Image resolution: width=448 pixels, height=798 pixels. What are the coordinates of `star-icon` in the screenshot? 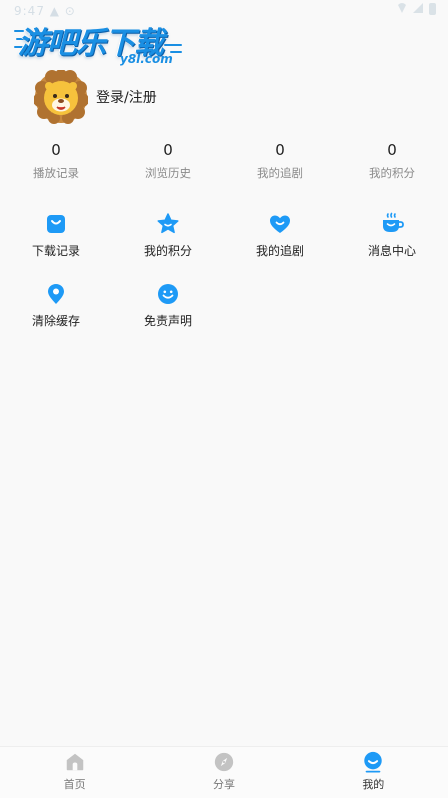 It's located at (168, 223).